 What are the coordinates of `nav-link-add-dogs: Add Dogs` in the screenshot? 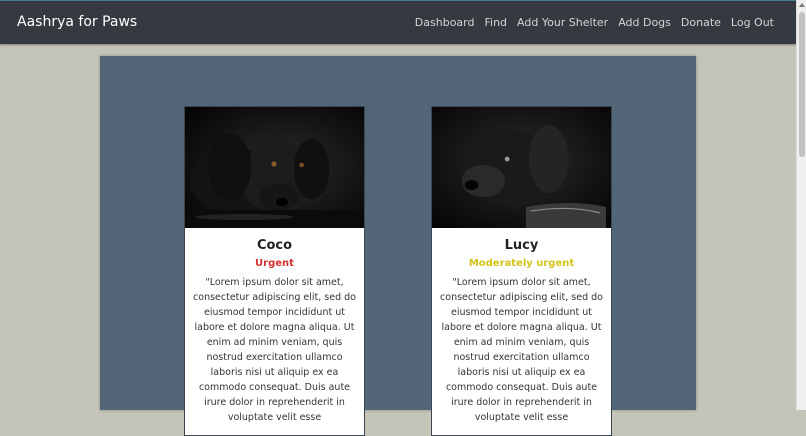 It's located at (644, 22).